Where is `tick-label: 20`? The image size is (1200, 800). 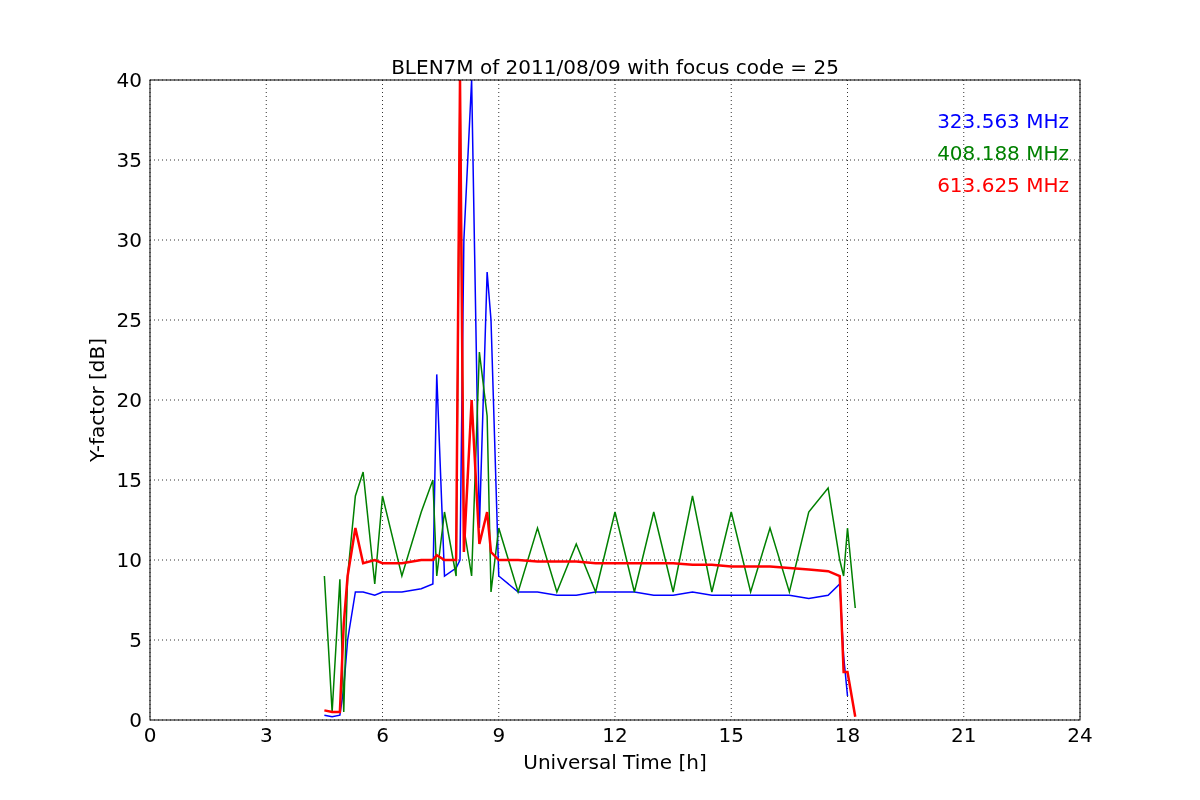
tick-label: 20 is located at coordinates (129, 400).